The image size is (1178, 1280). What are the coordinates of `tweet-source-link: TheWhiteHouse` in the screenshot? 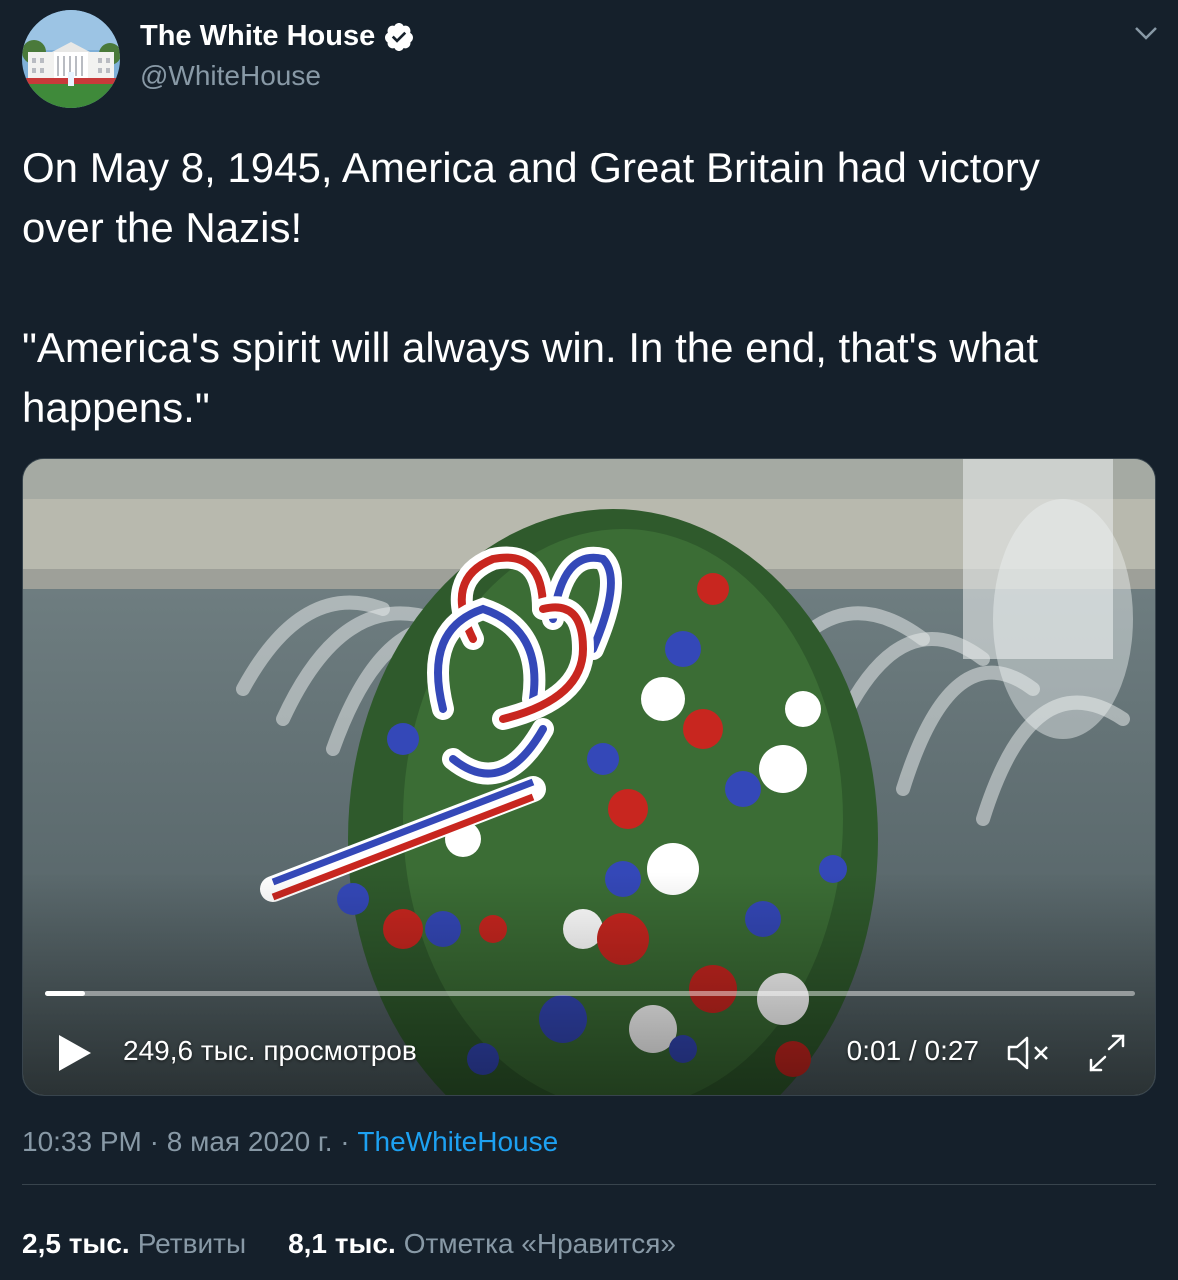 It's located at (457, 1141).